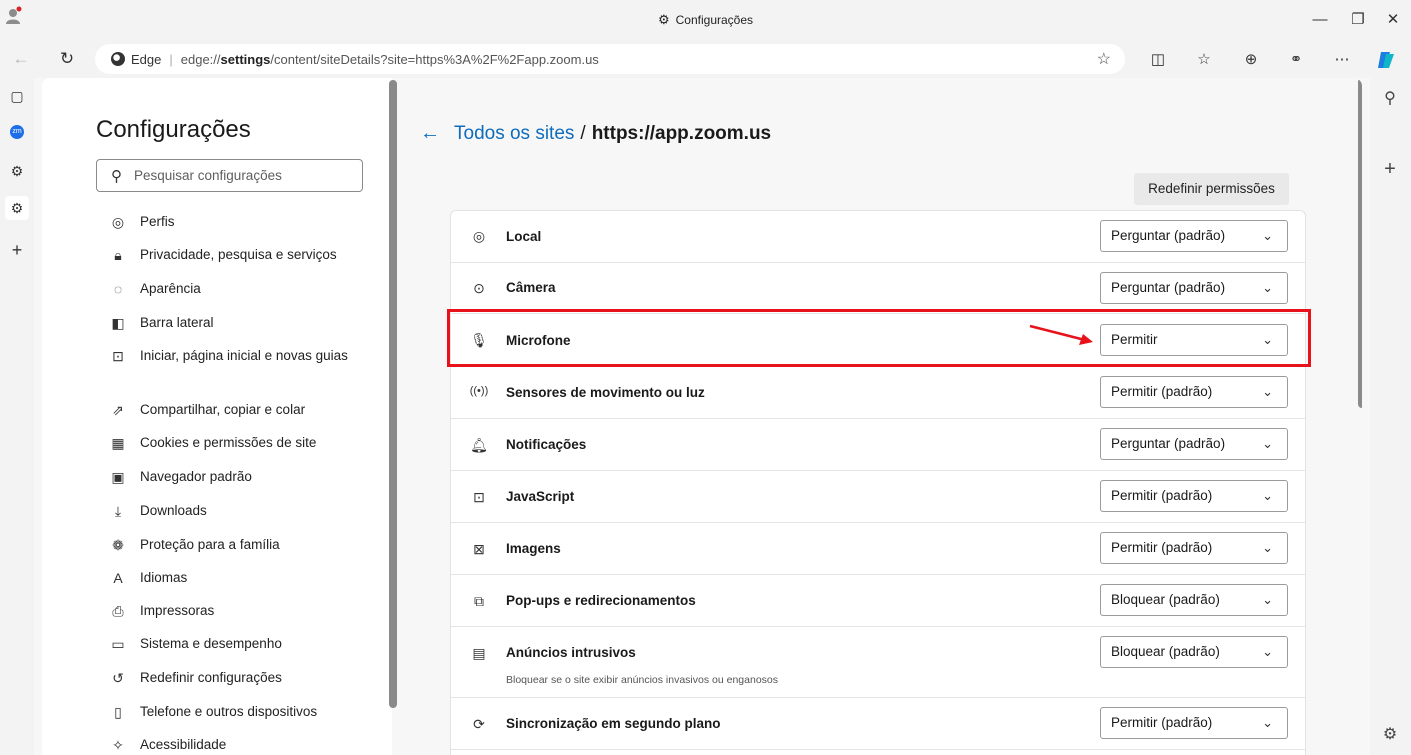 This screenshot has height=755, width=1411. What do you see at coordinates (1162, 391) in the screenshot?
I see `select-value: Permitir (padrão)` at bounding box center [1162, 391].